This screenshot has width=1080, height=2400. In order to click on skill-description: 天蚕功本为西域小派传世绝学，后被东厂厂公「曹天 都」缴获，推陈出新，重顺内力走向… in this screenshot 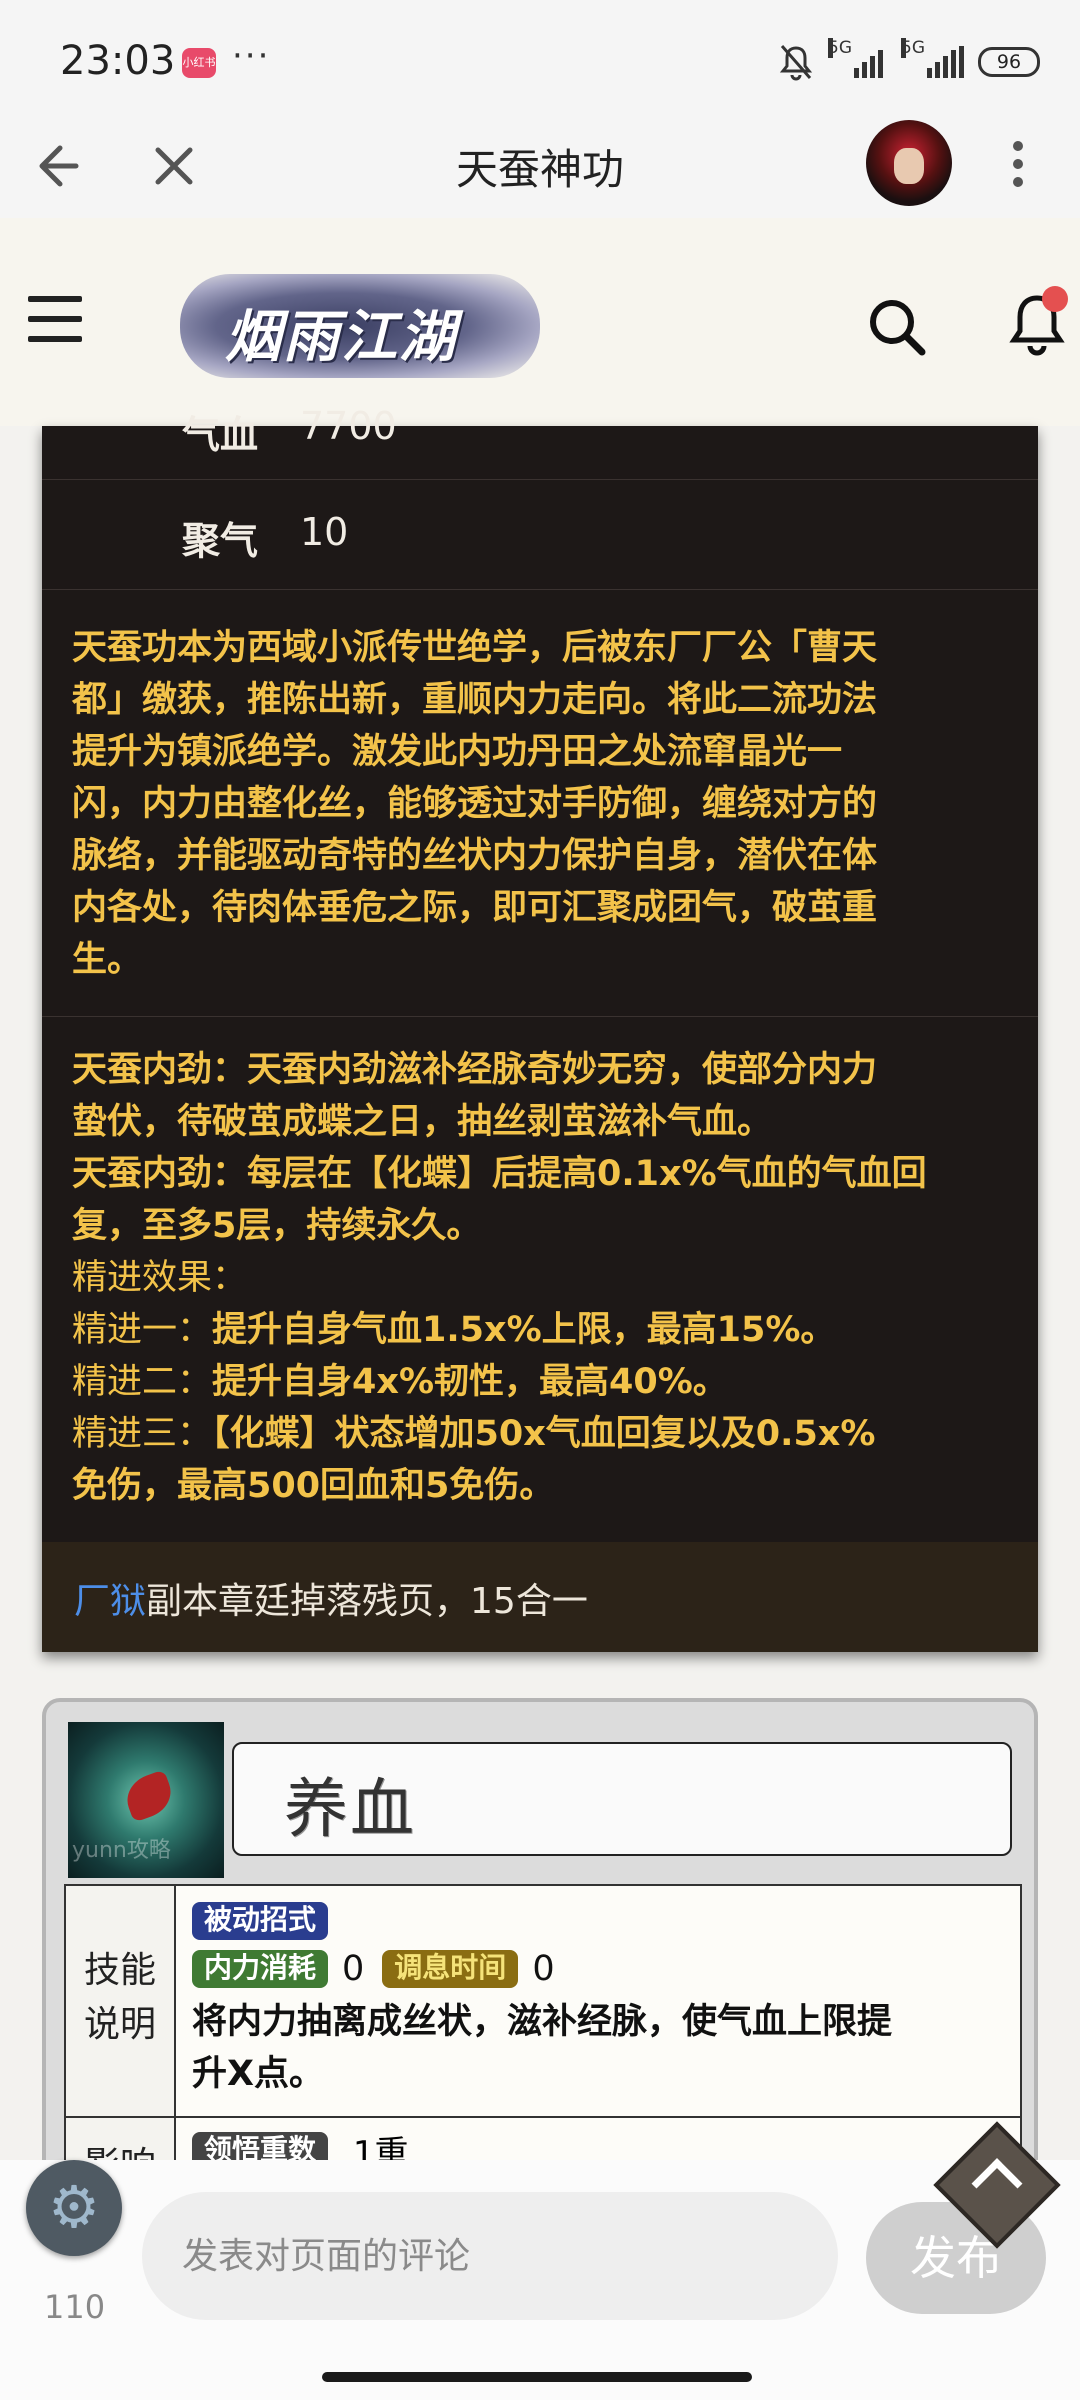, I will do `click(547, 804)`.